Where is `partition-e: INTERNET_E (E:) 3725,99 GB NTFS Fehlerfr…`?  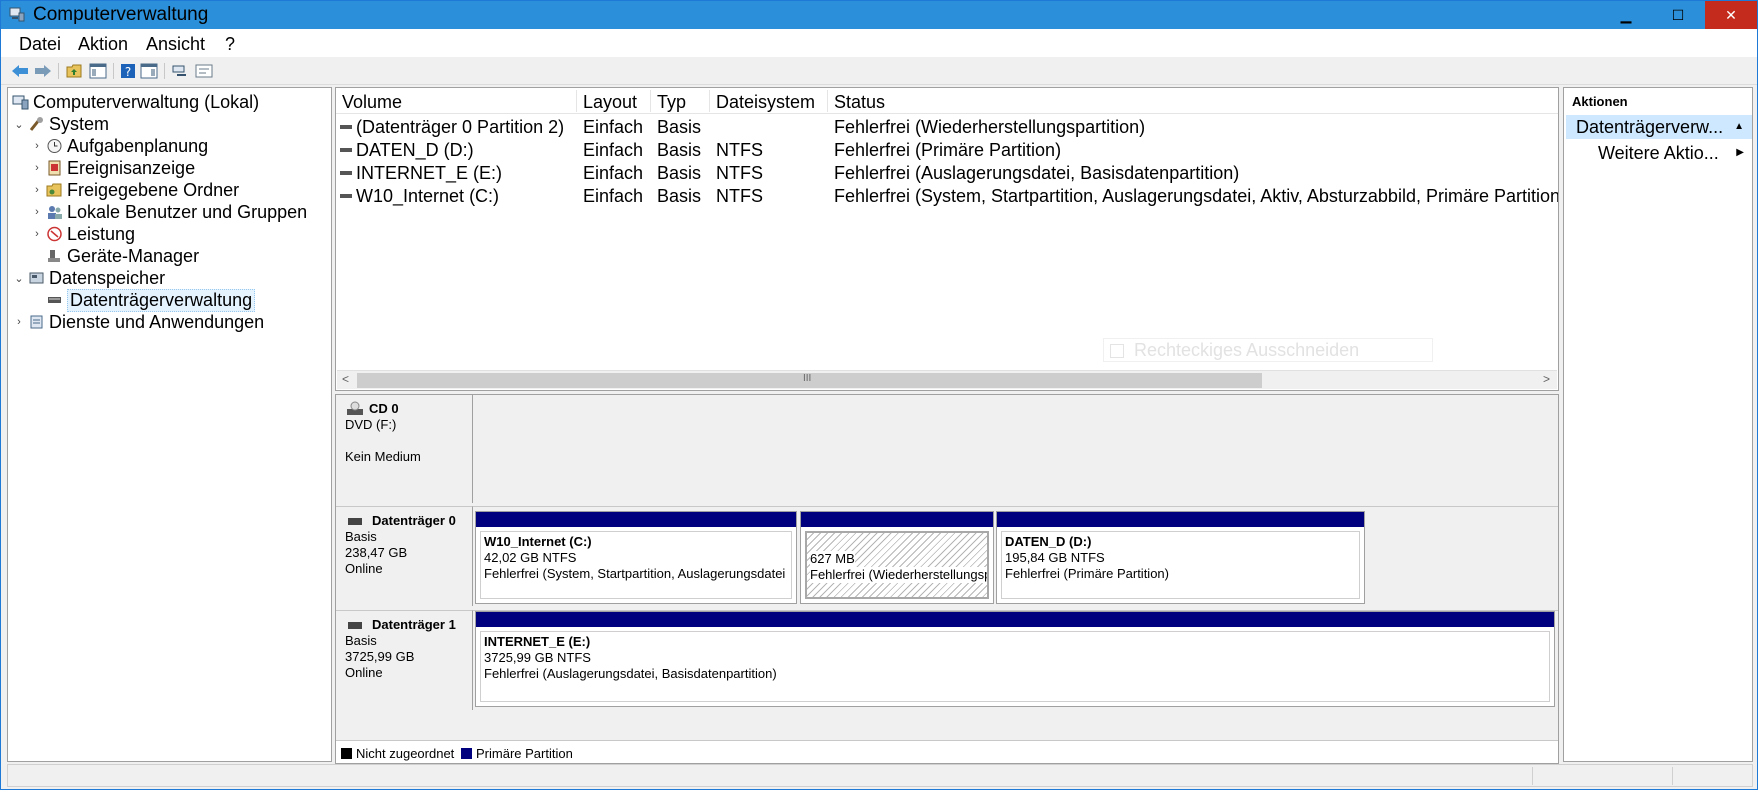 partition-e: INTERNET_E (E:) 3725,99 GB NTFS Fehlerfr… is located at coordinates (1015, 659).